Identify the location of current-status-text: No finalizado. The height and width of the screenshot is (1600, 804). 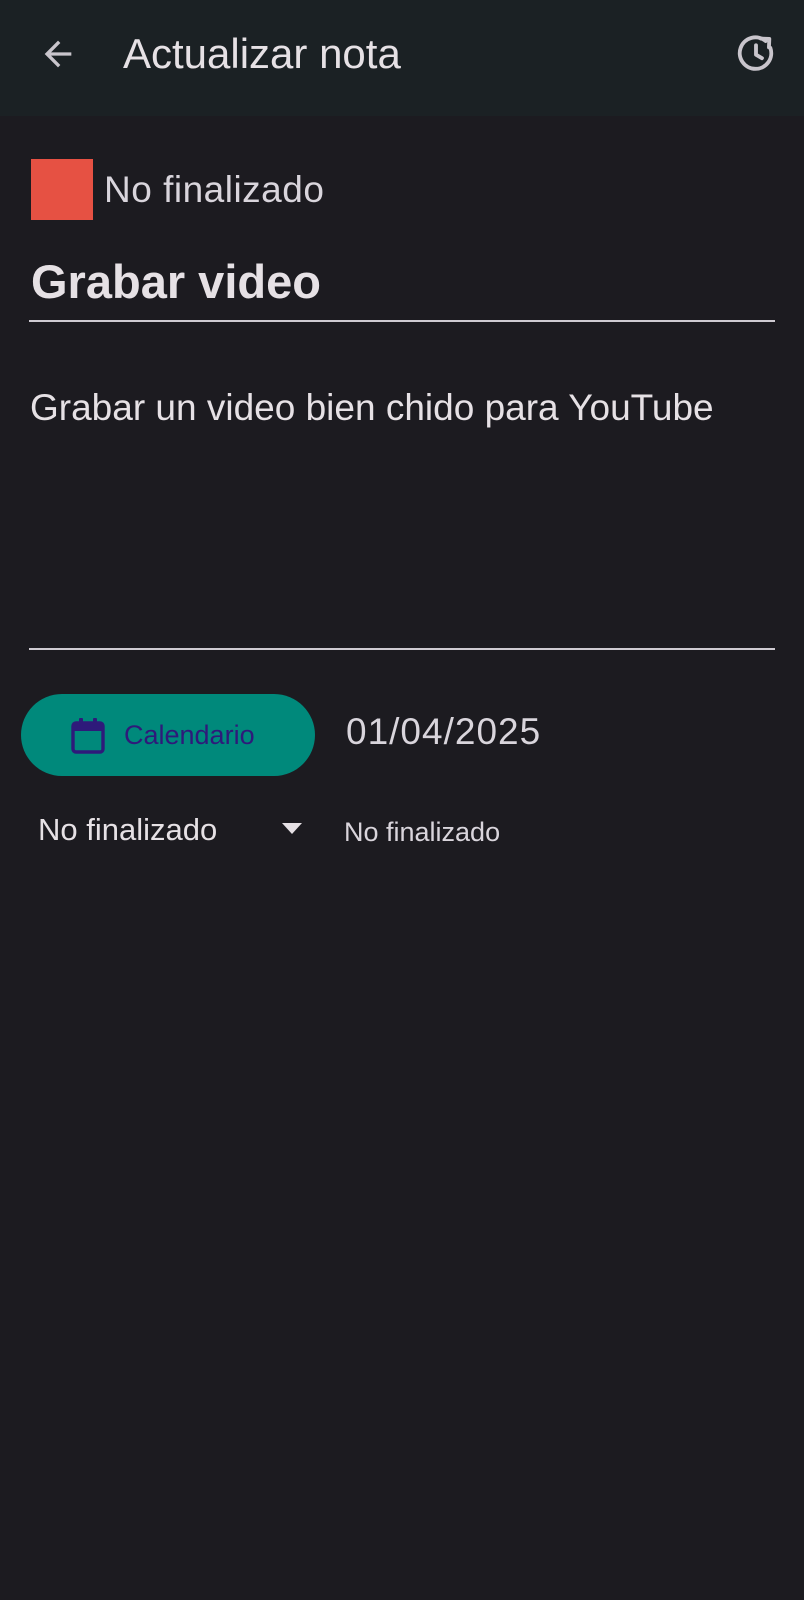
(422, 832).